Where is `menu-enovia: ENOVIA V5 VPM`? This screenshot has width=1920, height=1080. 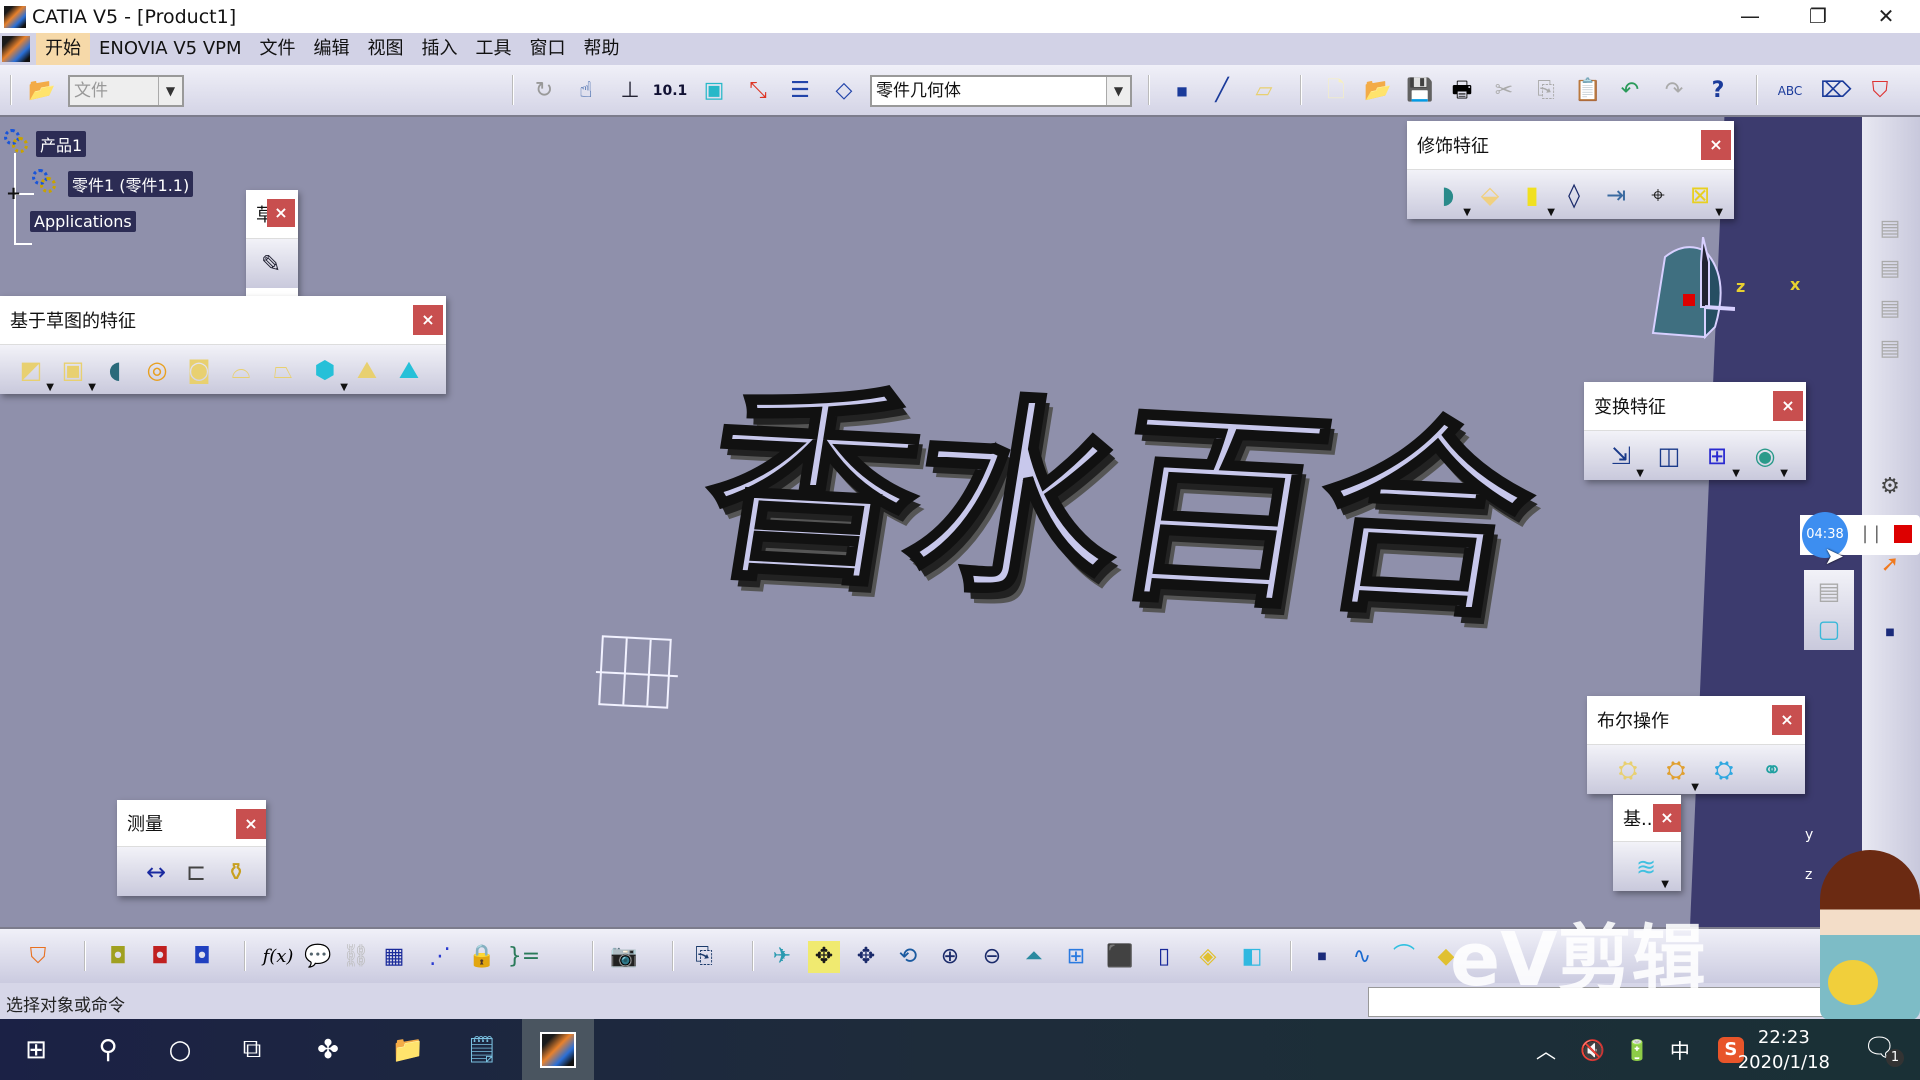 menu-enovia: ENOVIA V5 VPM is located at coordinates (170, 49).